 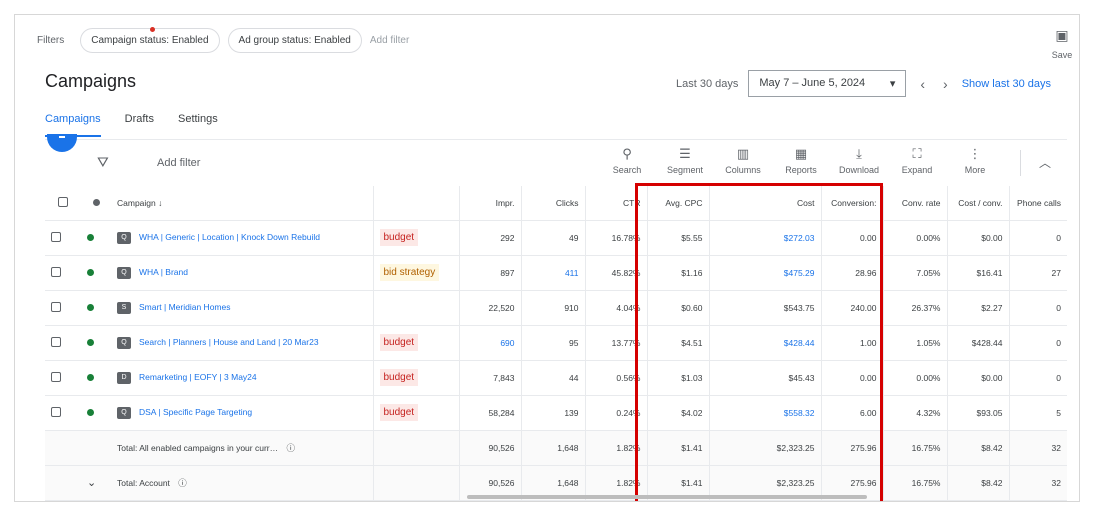 What do you see at coordinates (922, 84) in the screenshot?
I see `previous-period-icon: ‹` at bounding box center [922, 84].